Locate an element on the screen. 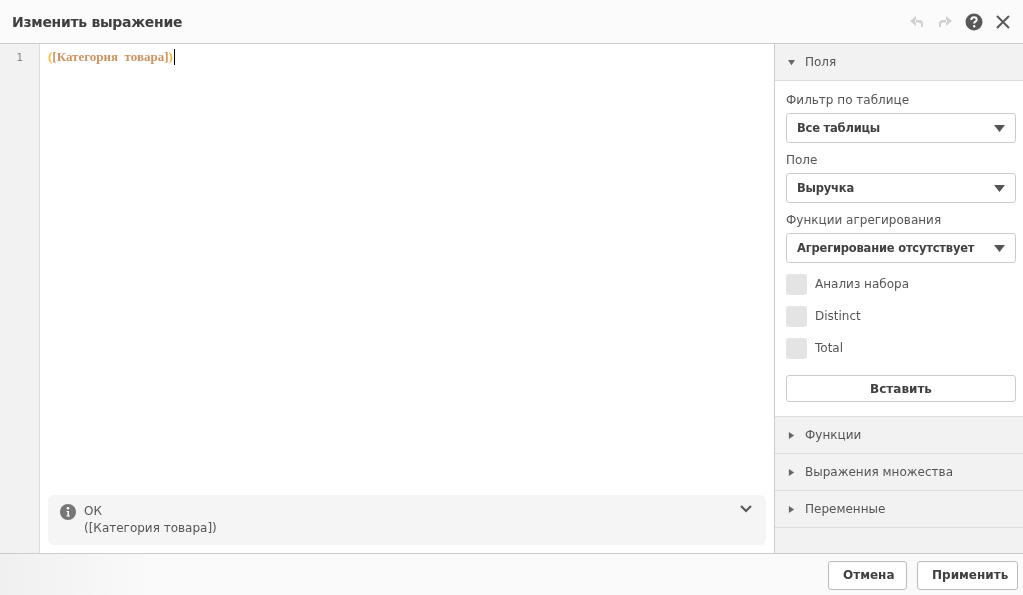 The width and height of the screenshot is (1023, 595). cancel-button: Отмена is located at coordinates (867, 575).